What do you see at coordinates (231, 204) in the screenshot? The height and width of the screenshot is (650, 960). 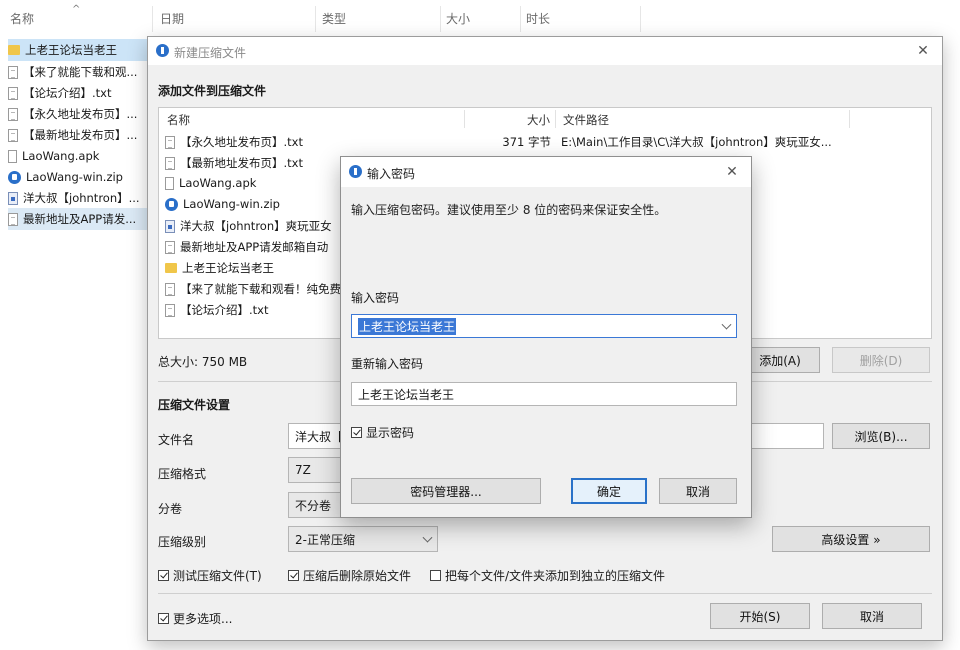 I see `file-row-name: LaoWang-win.zip` at bounding box center [231, 204].